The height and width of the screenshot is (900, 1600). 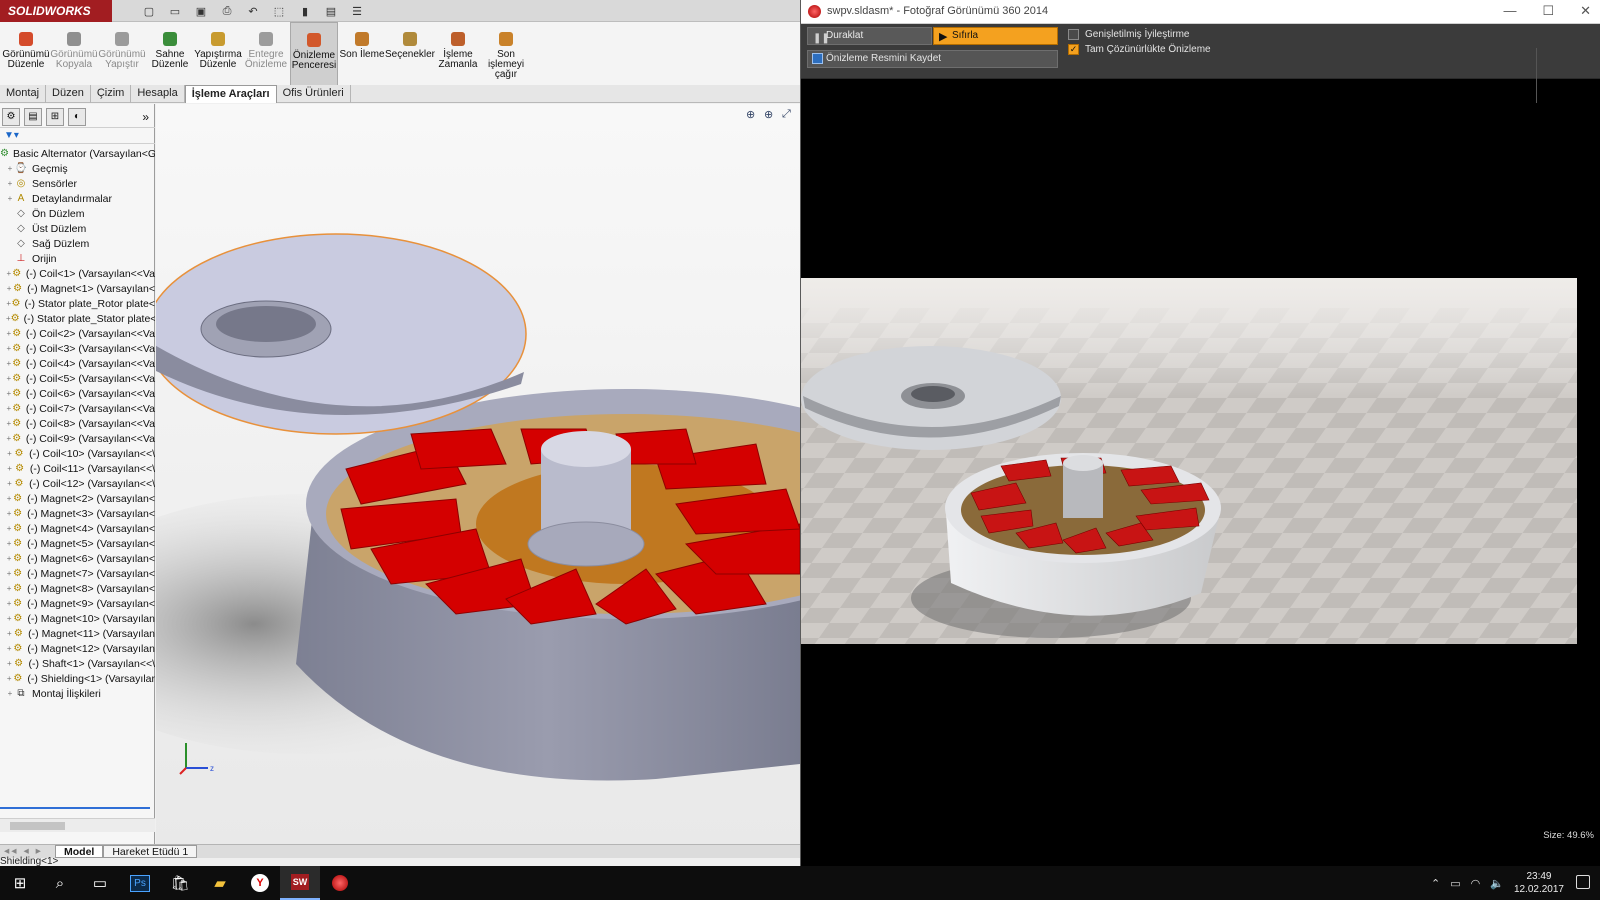 I want to click on wifi-icon: ◠, so click(x=1476, y=883).